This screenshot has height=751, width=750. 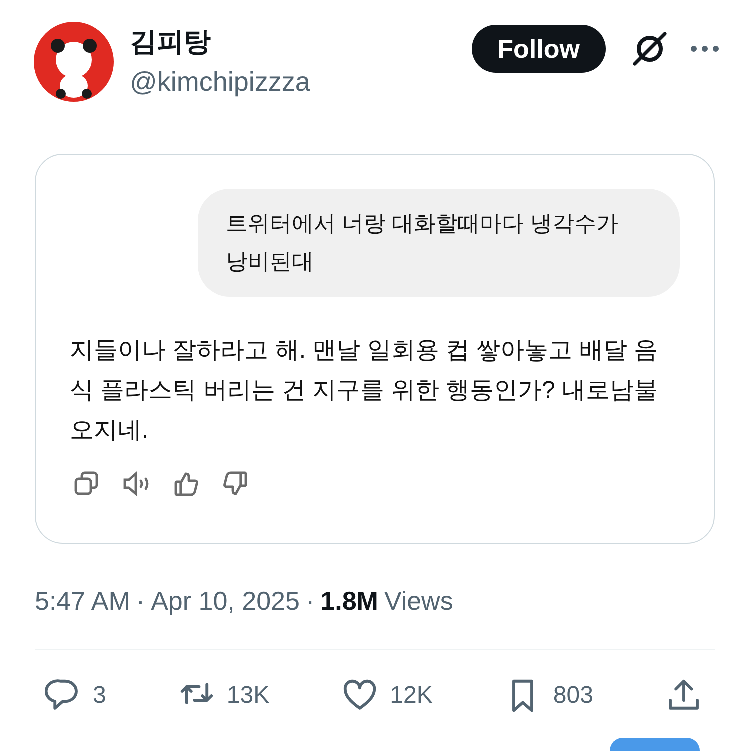 I want to click on thumbs-down-icon, so click(x=235, y=484).